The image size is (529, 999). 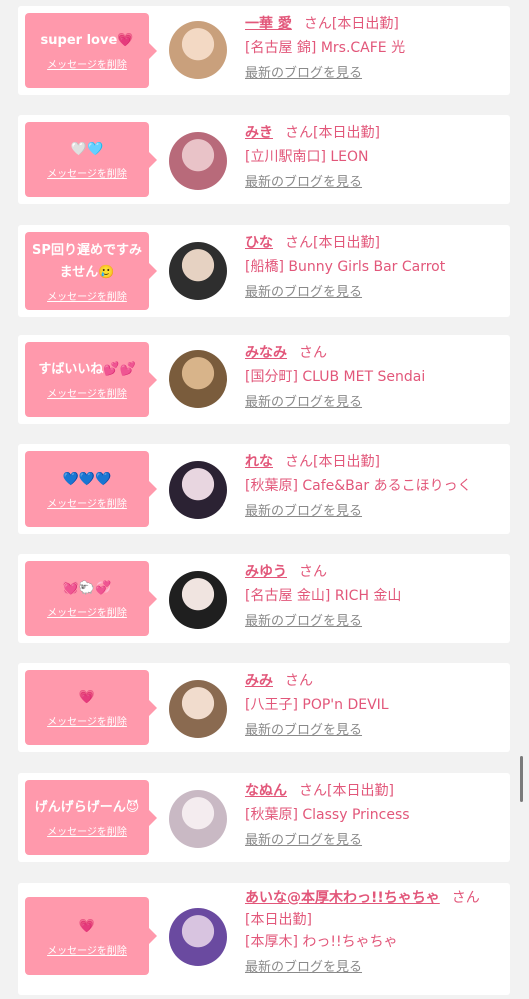 What do you see at coordinates (259, 462) in the screenshot?
I see `cast-name-link: れな` at bounding box center [259, 462].